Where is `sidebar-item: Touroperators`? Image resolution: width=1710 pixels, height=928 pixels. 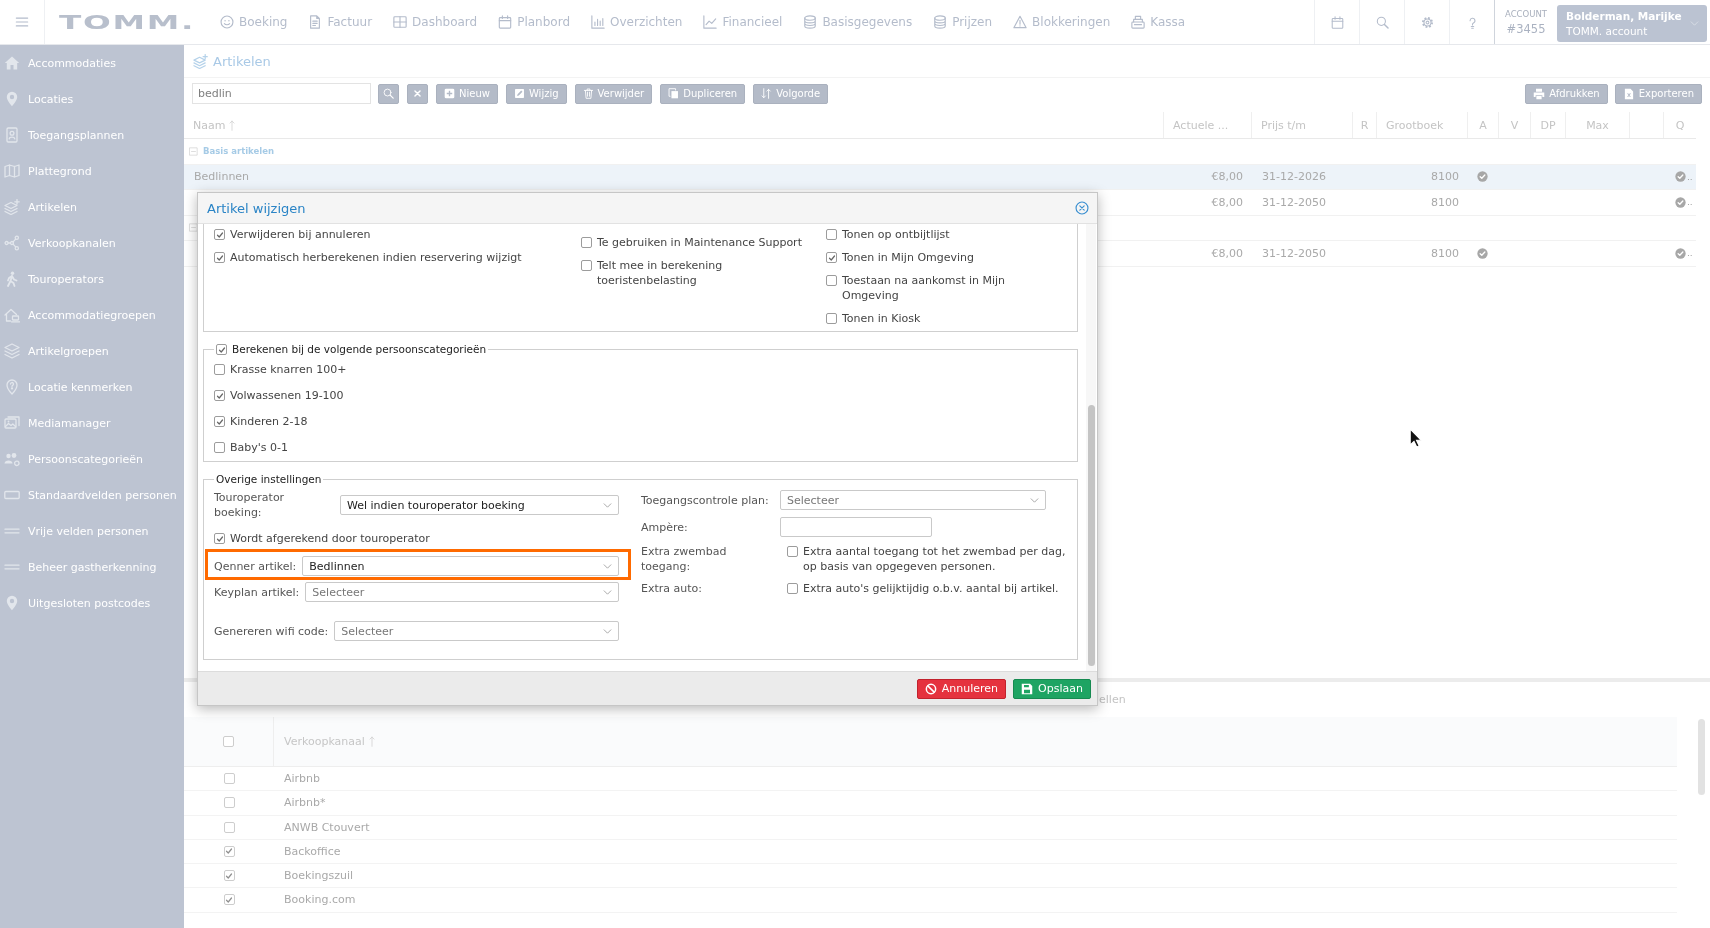
sidebar-item: Touroperators is located at coordinates (92, 279).